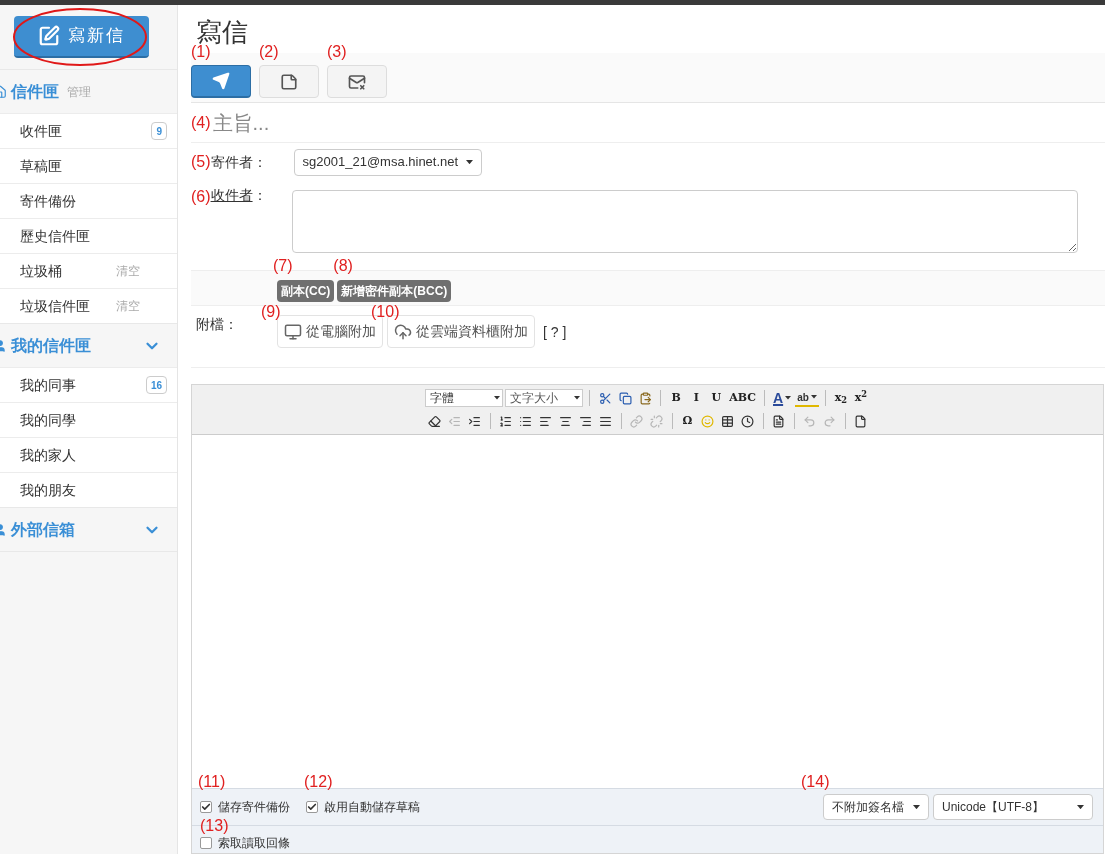 Image resolution: width=1105 pixels, height=854 pixels. I want to click on folder-item: 垃圾桶 清空, so click(88, 270).